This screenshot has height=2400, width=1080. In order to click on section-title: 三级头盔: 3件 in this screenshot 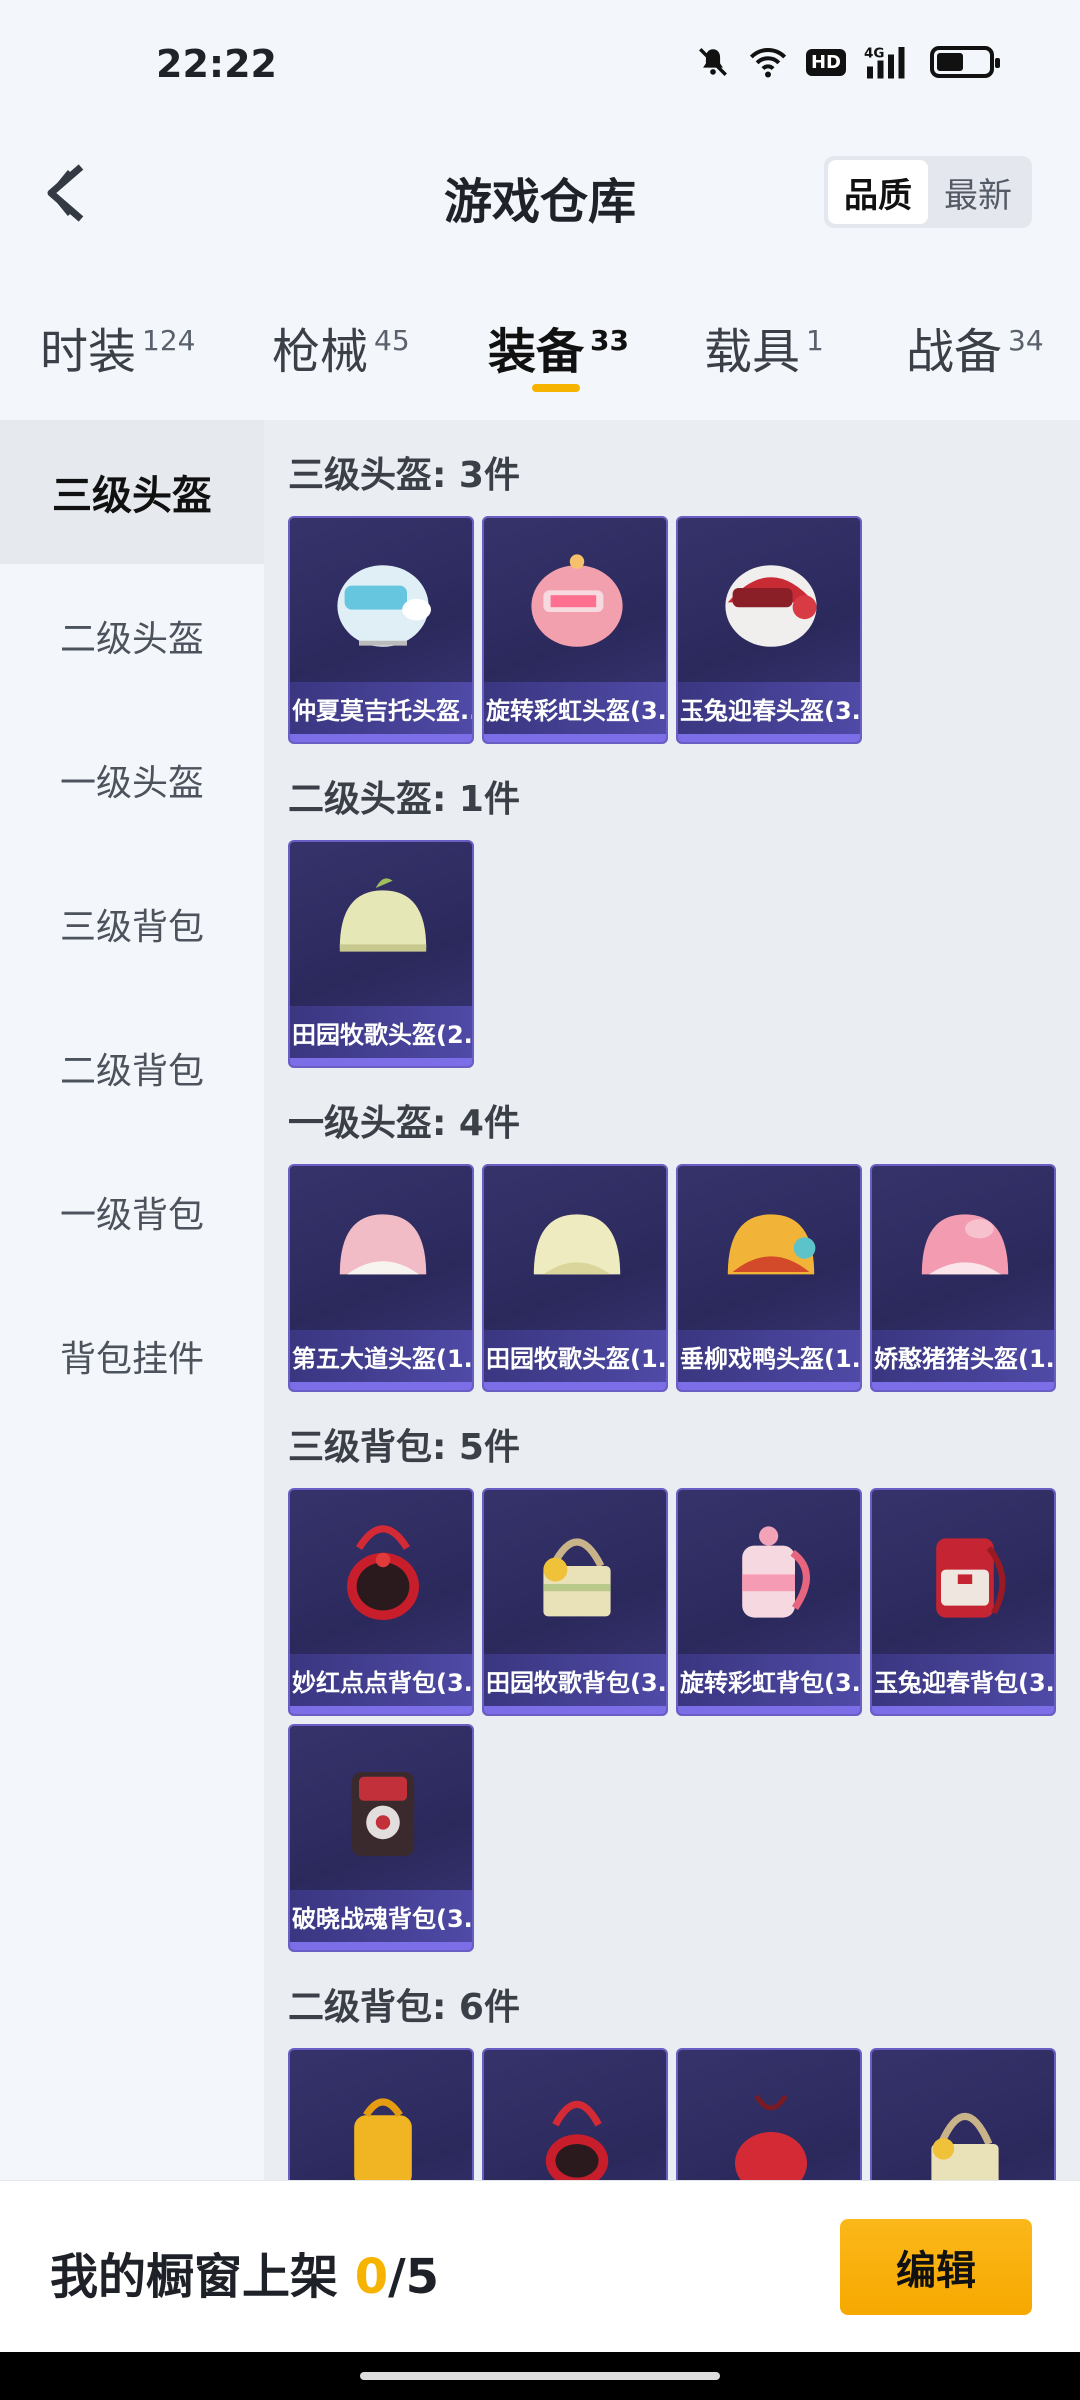, I will do `click(404, 475)`.